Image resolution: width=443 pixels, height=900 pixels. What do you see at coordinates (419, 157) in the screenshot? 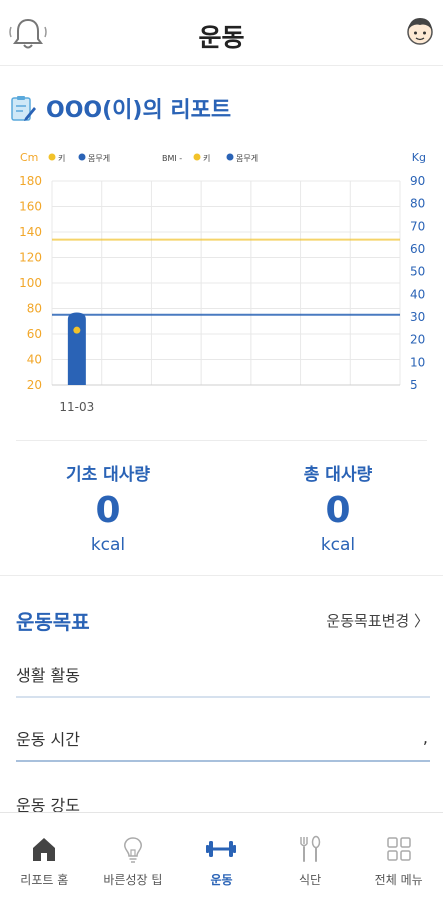
I see `right-unit-label: Kg` at bounding box center [419, 157].